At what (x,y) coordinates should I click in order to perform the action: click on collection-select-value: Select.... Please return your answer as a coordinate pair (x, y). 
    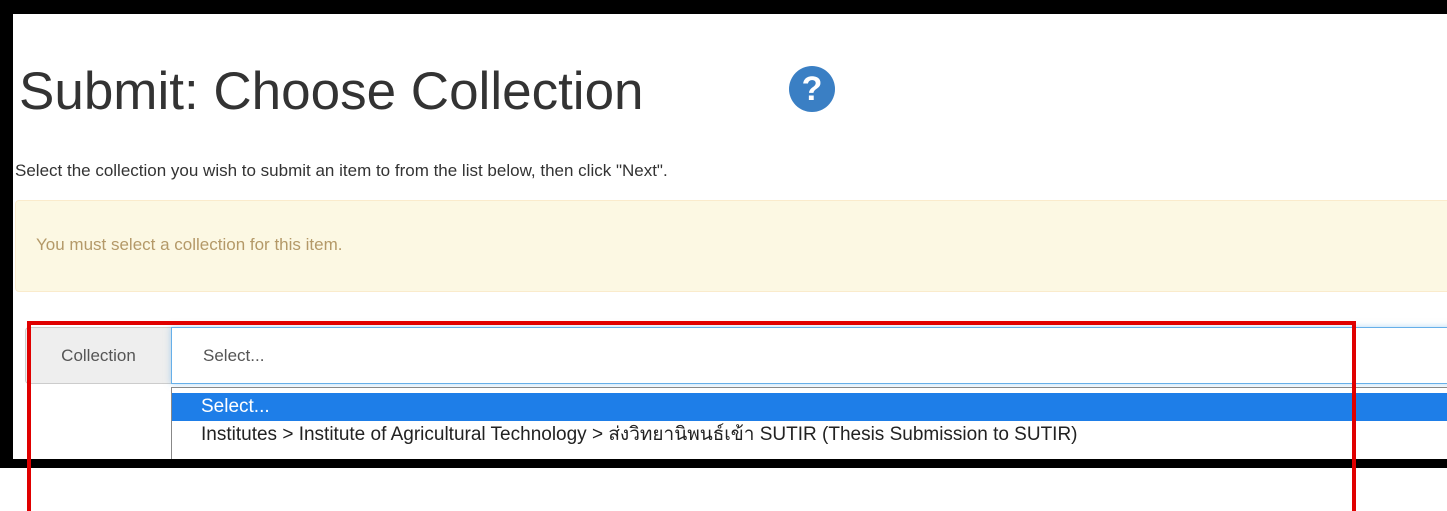
    Looking at the image, I should click on (234, 355).